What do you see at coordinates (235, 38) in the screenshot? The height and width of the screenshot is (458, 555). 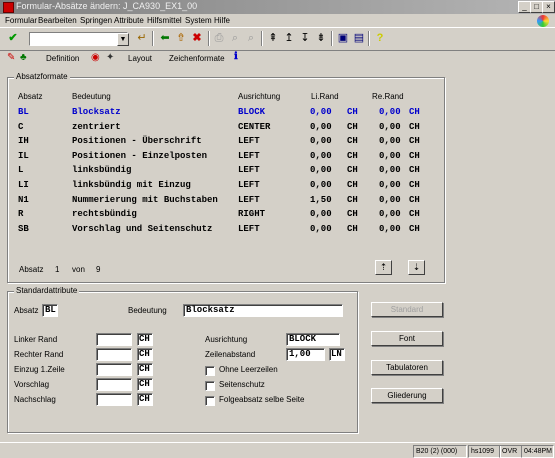 I see `find-icon: ⌕` at bounding box center [235, 38].